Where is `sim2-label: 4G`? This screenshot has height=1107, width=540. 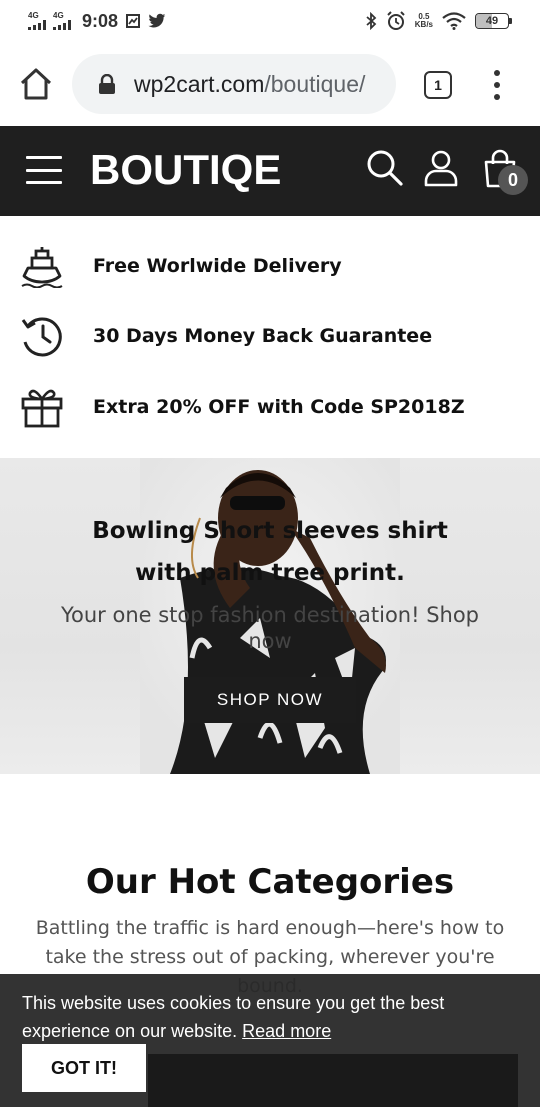 sim2-label: 4G is located at coordinates (58, 15).